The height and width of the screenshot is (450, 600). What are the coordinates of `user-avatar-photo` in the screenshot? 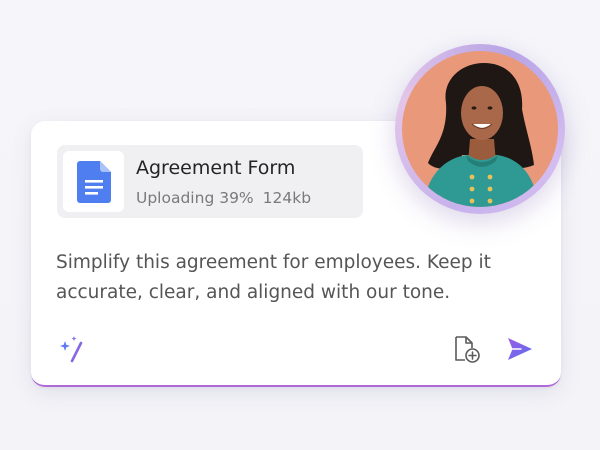 It's located at (480, 129).